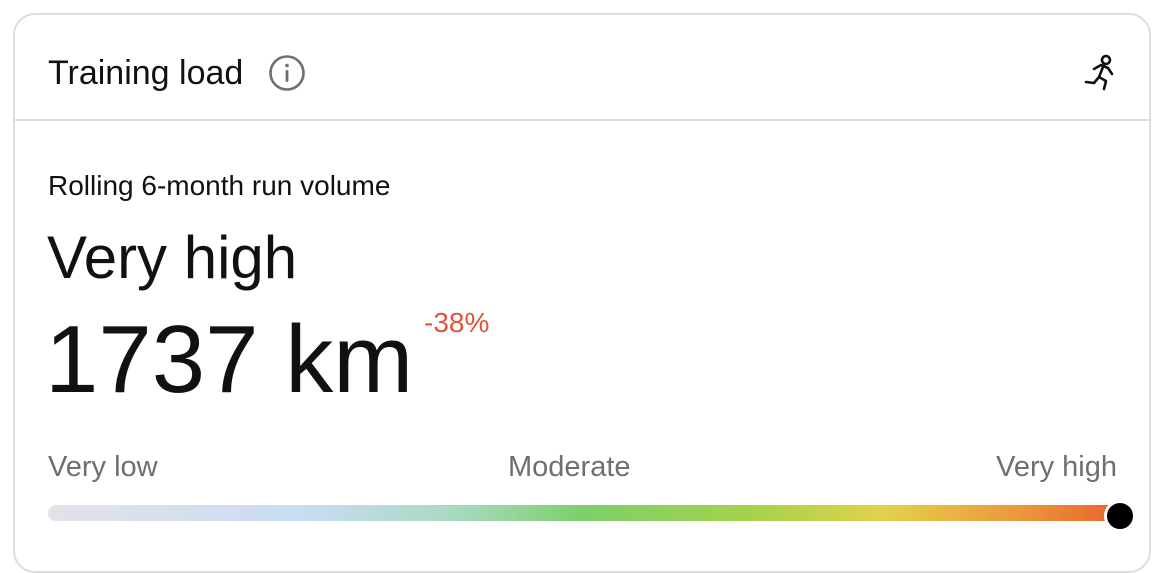 Image resolution: width=1168 pixels, height=573 pixels. What do you see at coordinates (229, 359) in the screenshot?
I see `volume-value: 1737 km` at bounding box center [229, 359].